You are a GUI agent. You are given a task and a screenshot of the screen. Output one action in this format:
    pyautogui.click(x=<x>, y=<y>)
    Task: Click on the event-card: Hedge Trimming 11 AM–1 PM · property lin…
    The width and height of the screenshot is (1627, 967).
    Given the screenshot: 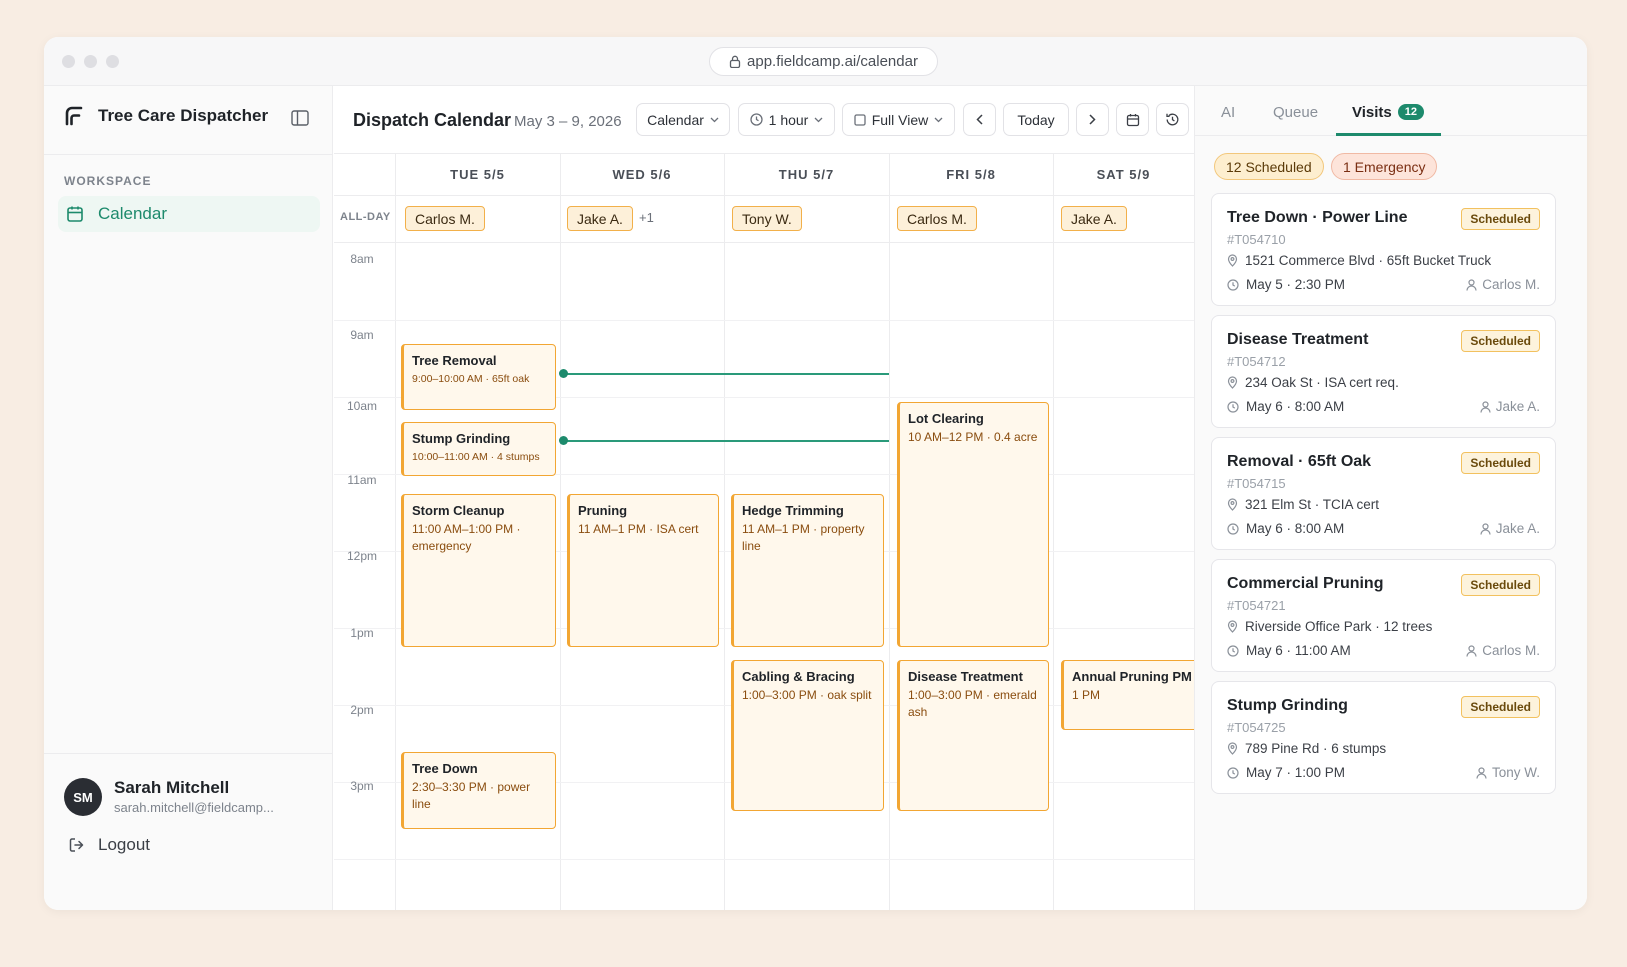 What is the action you would take?
    pyautogui.click(x=807, y=570)
    